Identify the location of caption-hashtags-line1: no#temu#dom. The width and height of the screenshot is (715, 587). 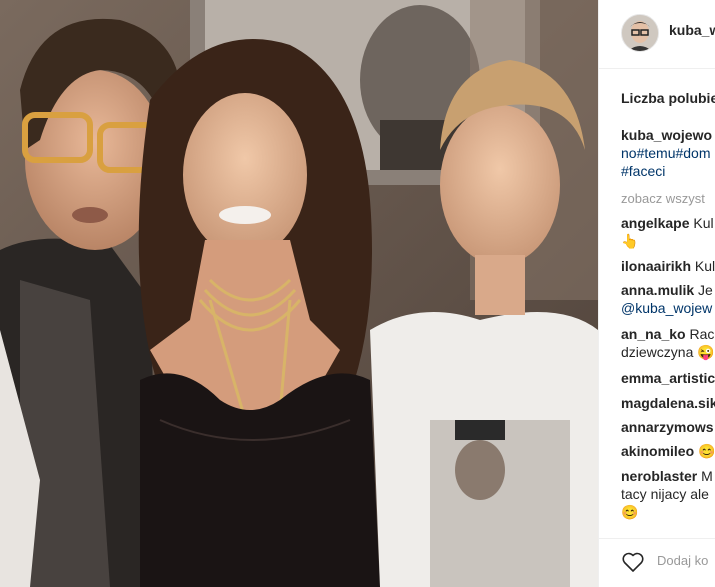
(668, 153).